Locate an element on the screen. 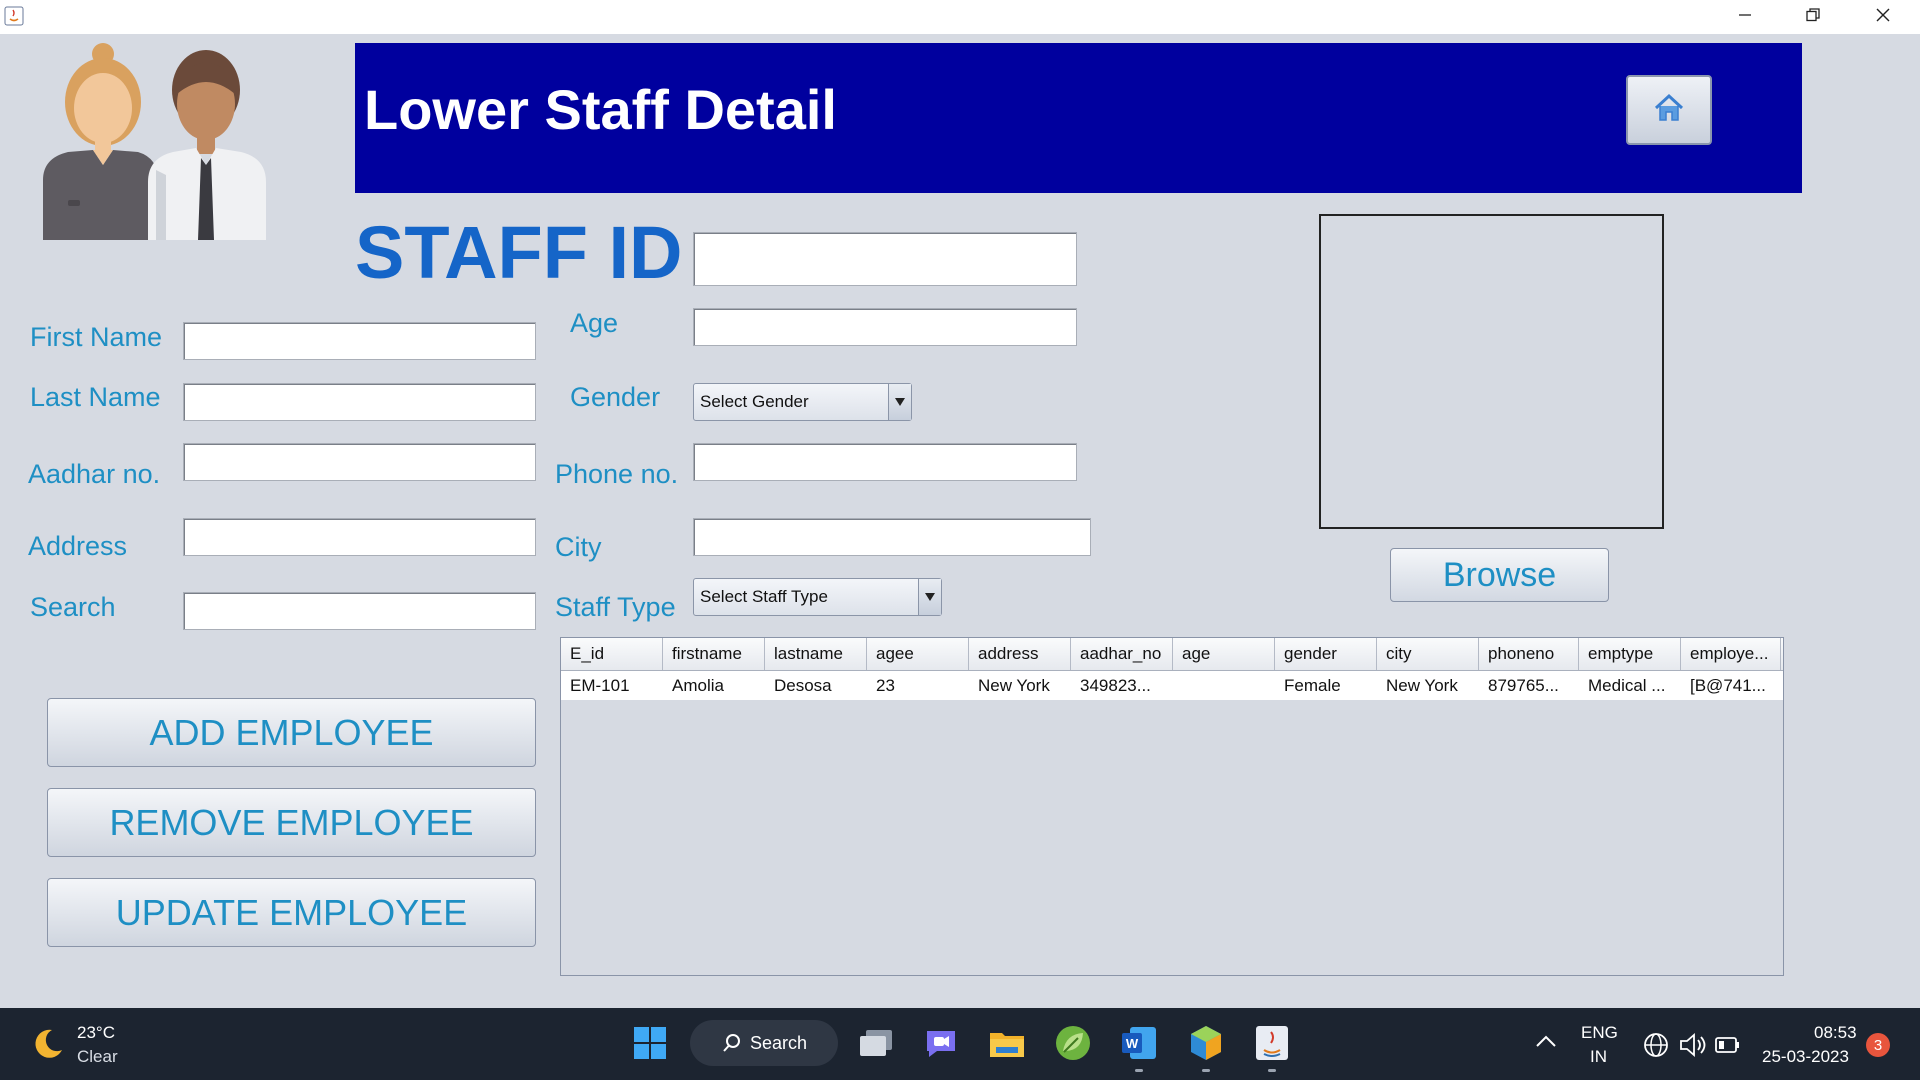 This screenshot has width=1920, height=1080. volume-icon is located at coordinates (1693, 1047).